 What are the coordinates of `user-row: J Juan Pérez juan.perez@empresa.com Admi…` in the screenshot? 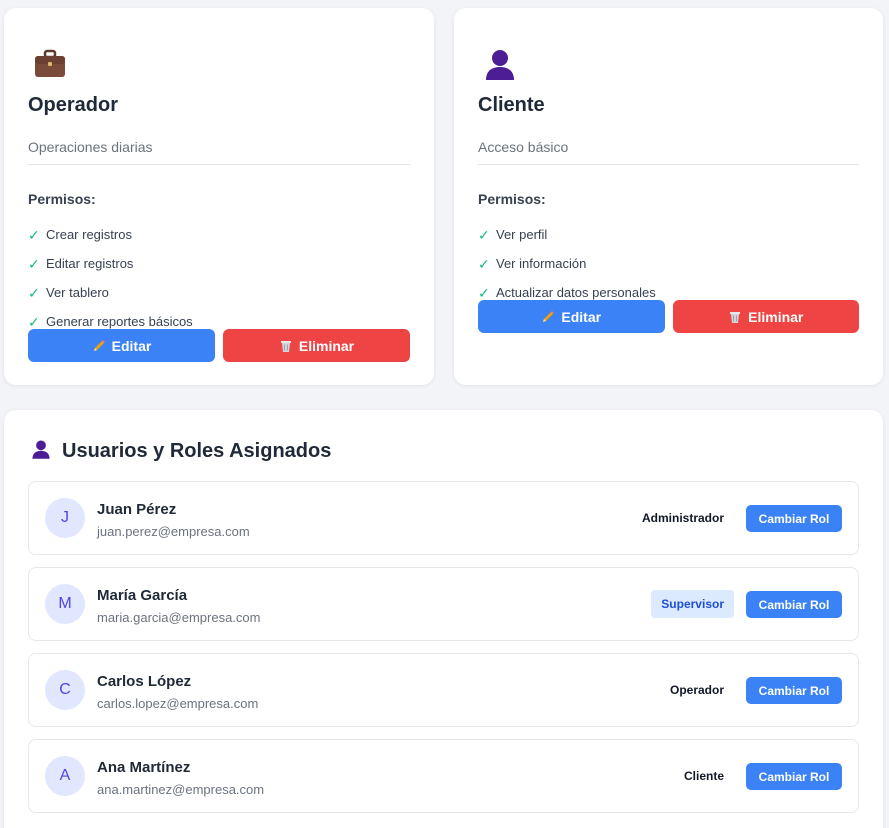 It's located at (443, 518).